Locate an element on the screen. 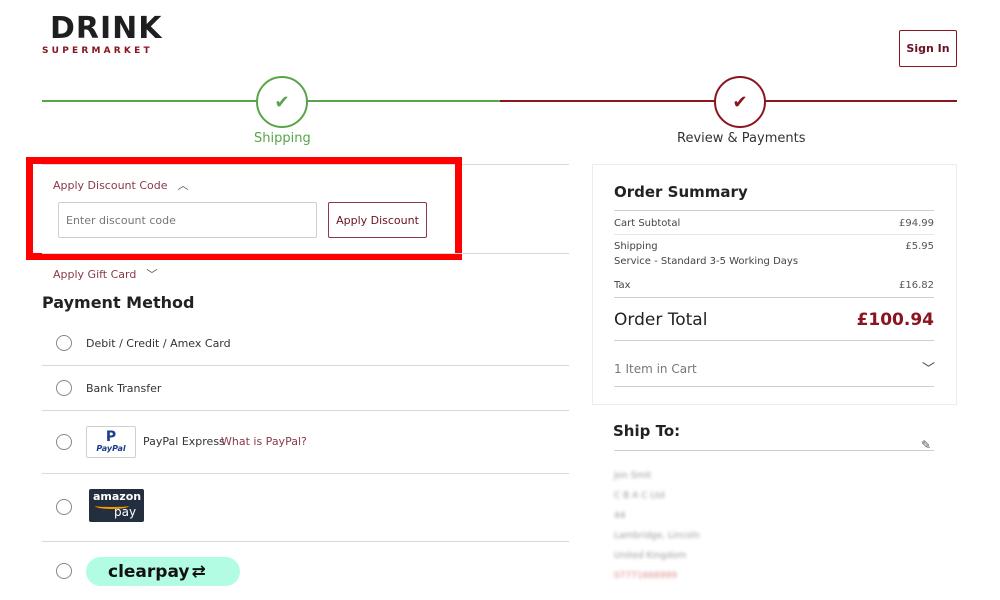  clearpay-logo: clearpay ⇄ is located at coordinates (163, 571).